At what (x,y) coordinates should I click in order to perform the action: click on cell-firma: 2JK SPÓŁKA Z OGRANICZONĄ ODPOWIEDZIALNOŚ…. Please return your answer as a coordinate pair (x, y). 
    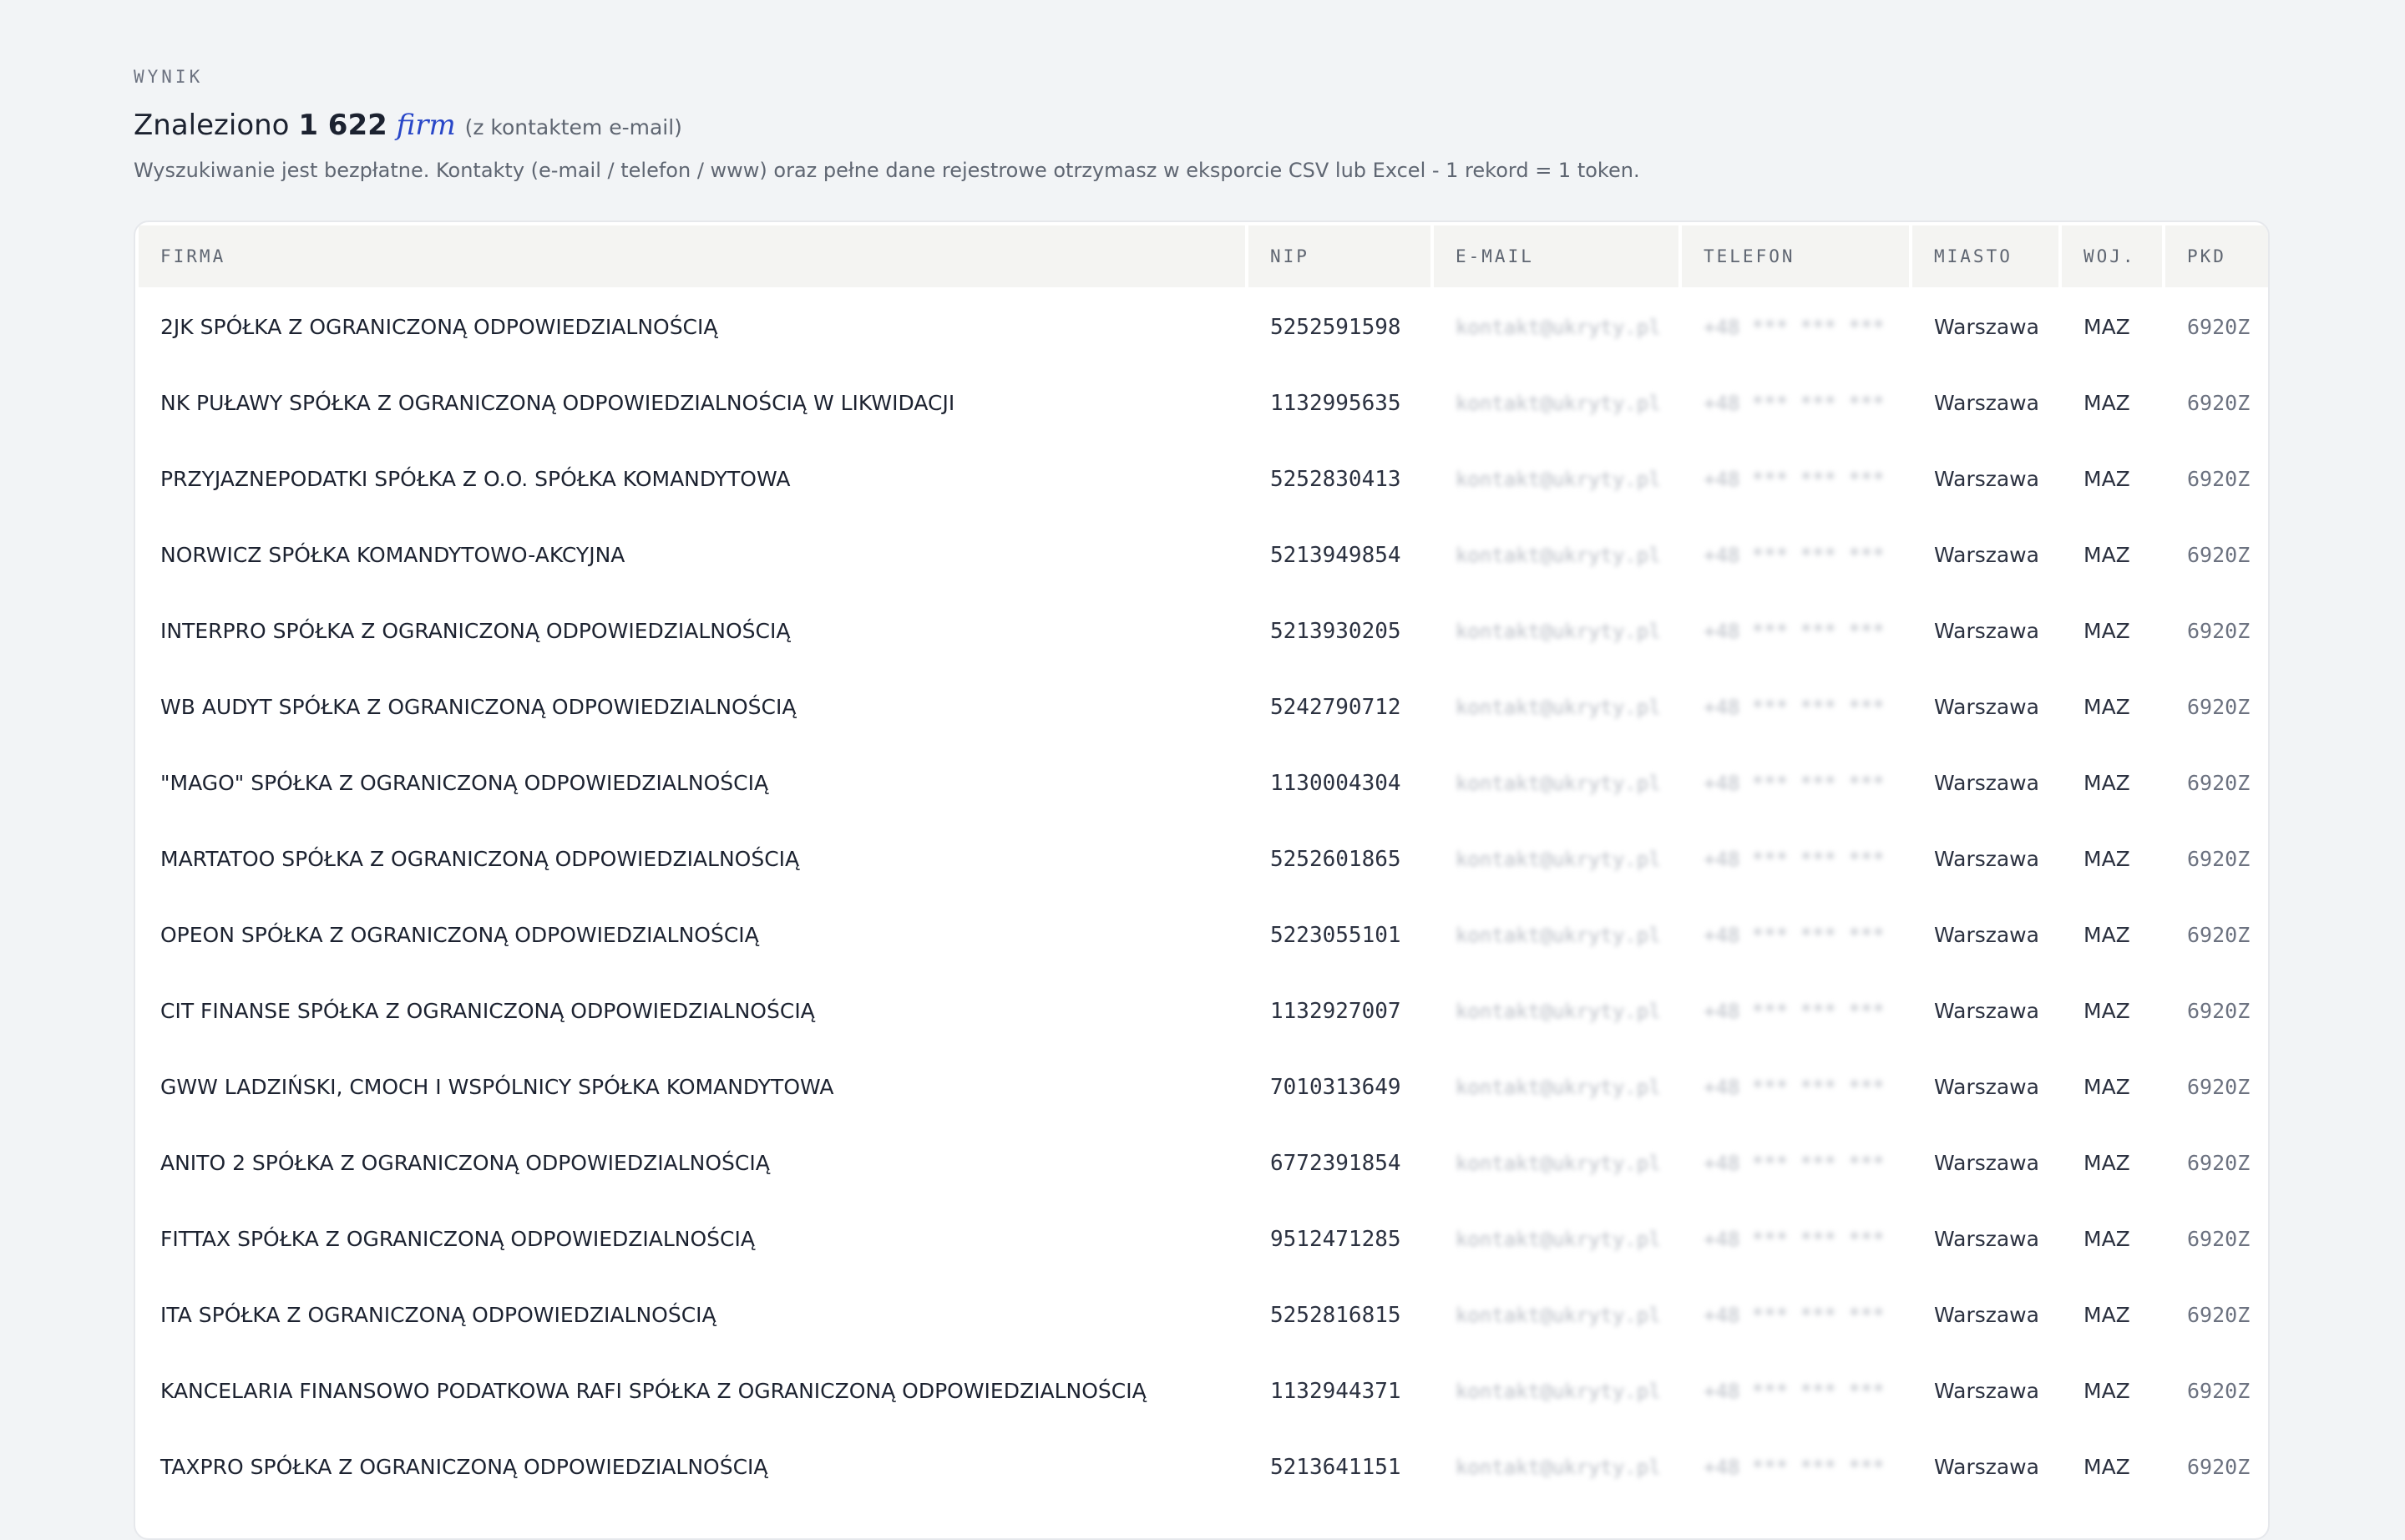
    Looking at the image, I should click on (439, 327).